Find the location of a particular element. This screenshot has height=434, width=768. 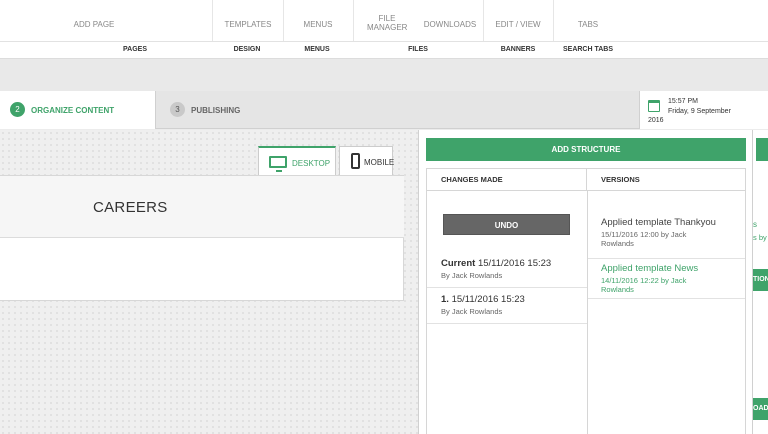

menus-button: MENUS is located at coordinates (318, 20).